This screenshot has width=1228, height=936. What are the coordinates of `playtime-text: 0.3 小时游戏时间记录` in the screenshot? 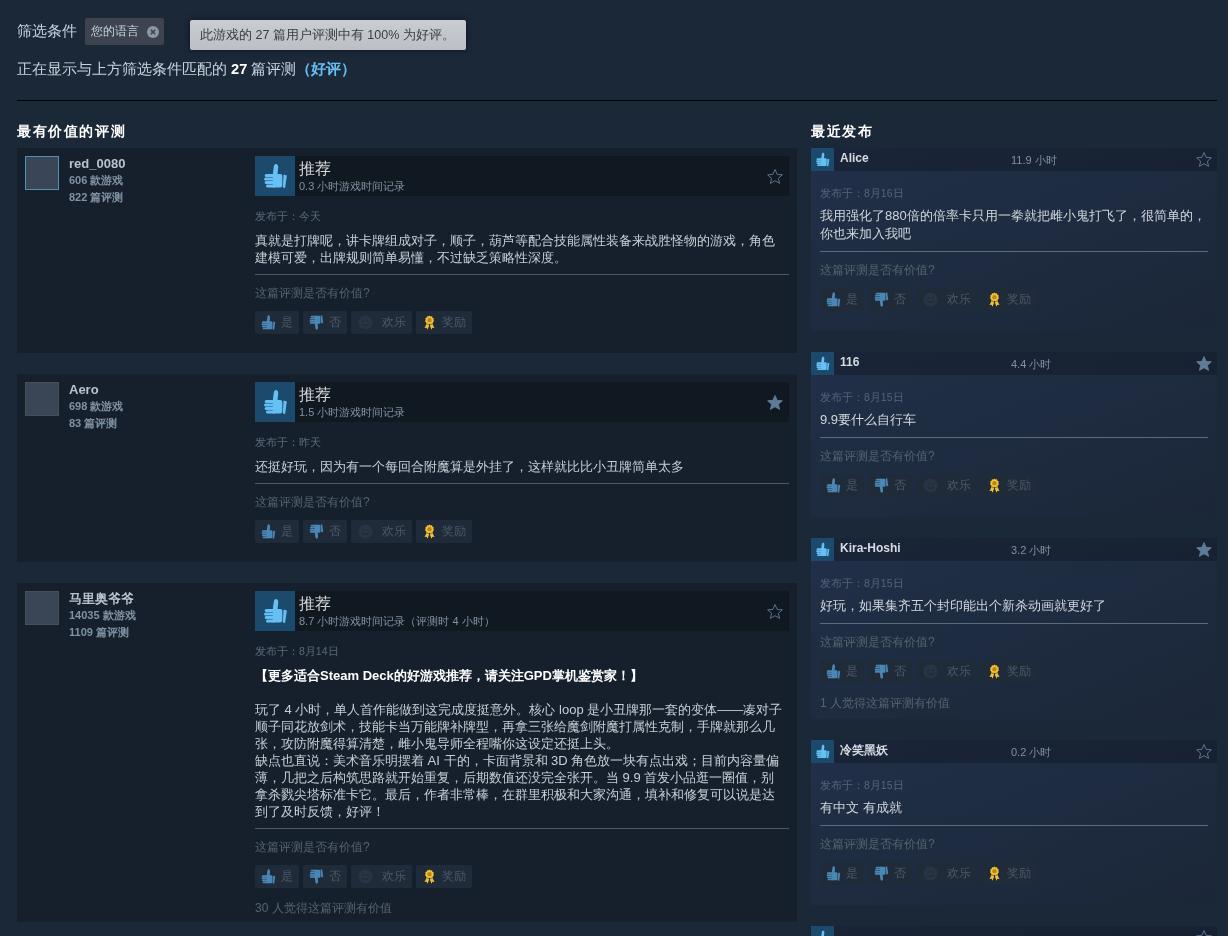 It's located at (352, 186).